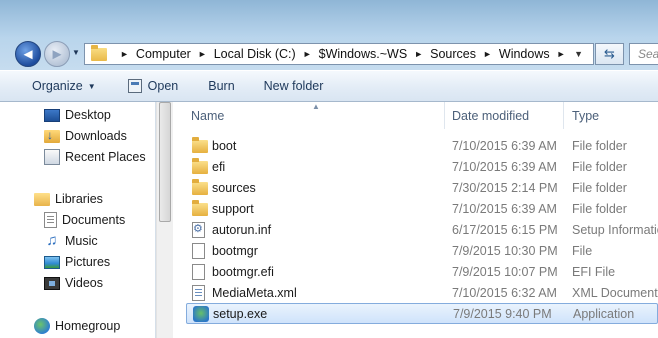 The image size is (658, 338). Describe the element at coordinates (582, 250) in the screenshot. I see `file-type: File` at that location.